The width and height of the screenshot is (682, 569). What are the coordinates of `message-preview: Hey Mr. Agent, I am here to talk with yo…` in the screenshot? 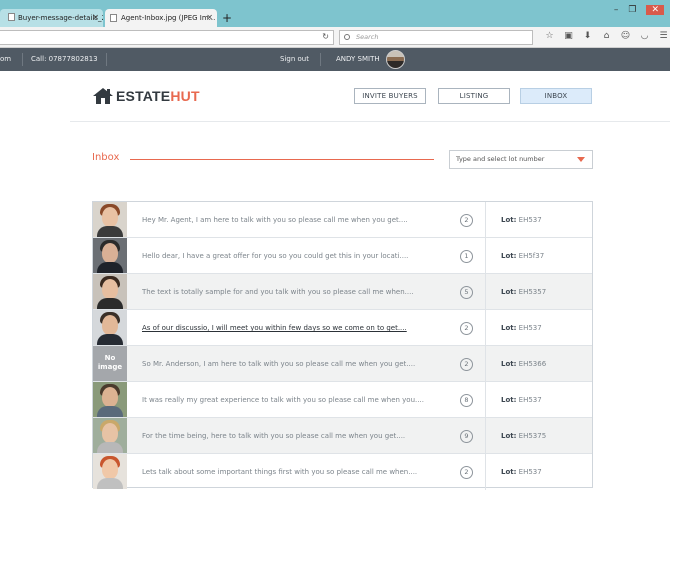 It's located at (287, 220).